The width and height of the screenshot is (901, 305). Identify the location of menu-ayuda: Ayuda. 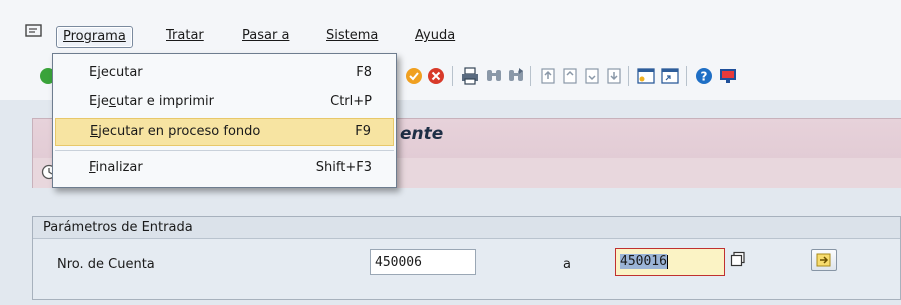
(435, 37).